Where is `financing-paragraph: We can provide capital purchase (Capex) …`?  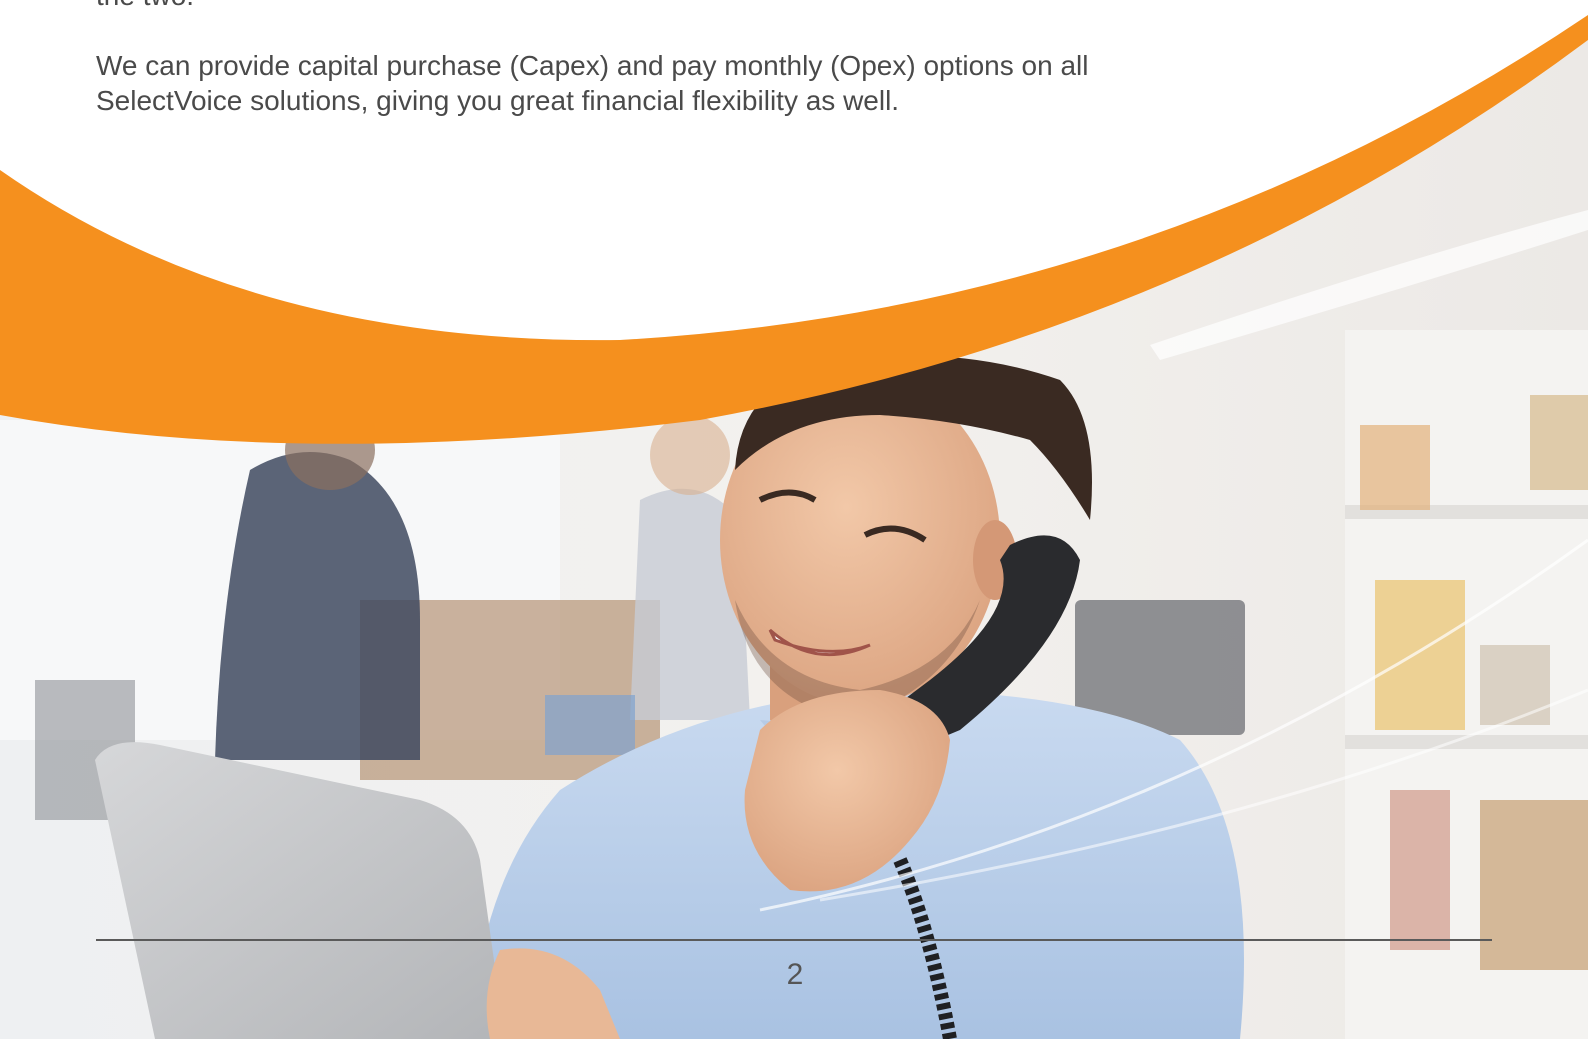
financing-paragraph: We can provide capital purchase (Capex) … is located at coordinates (592, 83).